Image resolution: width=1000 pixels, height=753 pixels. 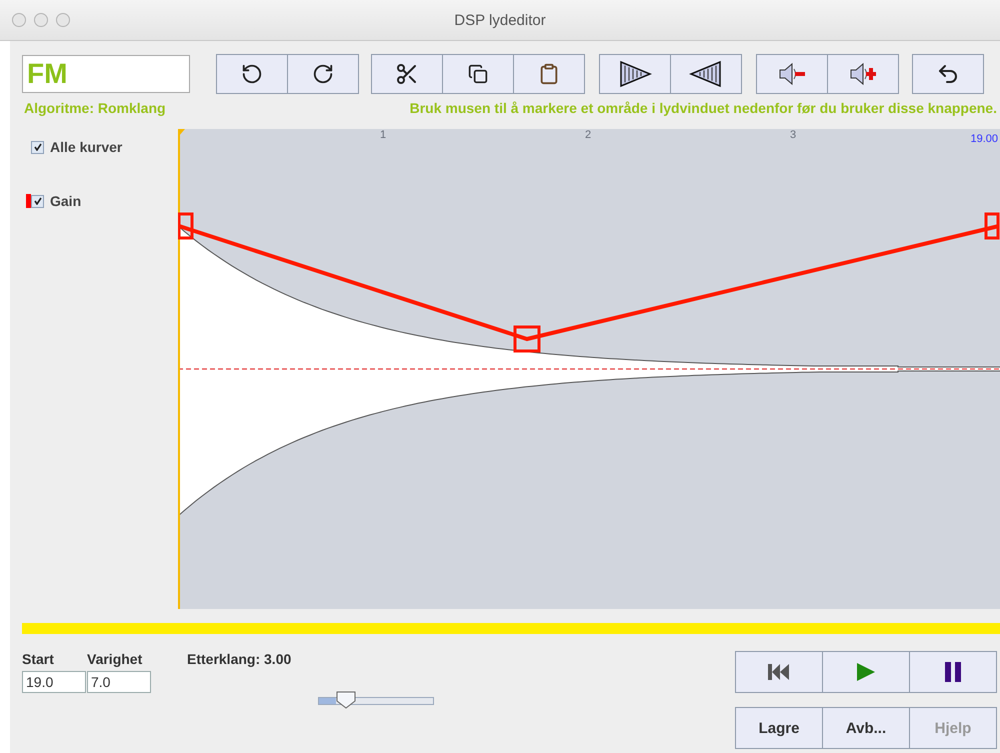 I want to click on window-title: DSP lydeditor, so click(x=500, y=20).